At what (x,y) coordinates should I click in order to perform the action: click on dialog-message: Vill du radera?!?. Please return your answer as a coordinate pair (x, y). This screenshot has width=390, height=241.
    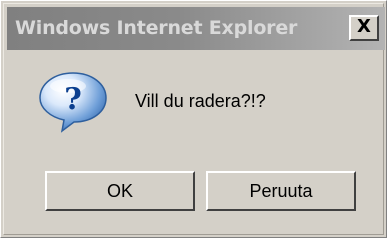
    Looking at the image, I should click on (200, 101).